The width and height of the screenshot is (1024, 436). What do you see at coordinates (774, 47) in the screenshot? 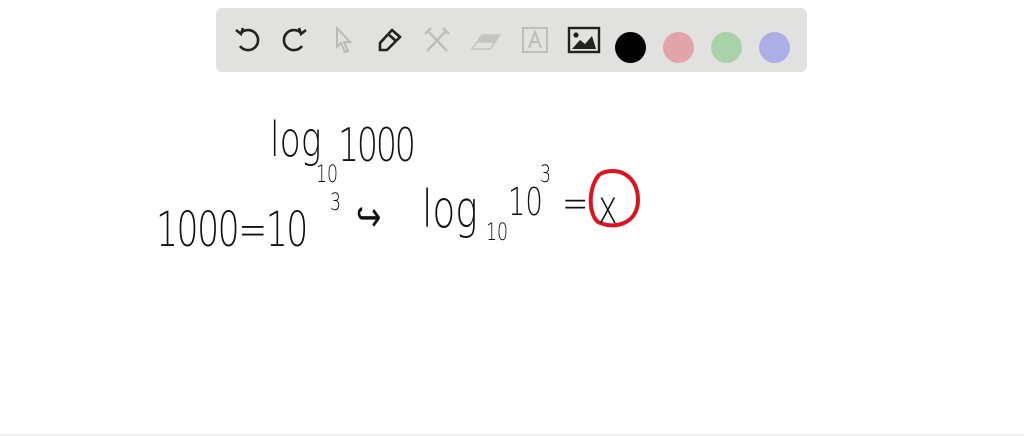
I see `color-lavender` at bounding box center [774, 47].